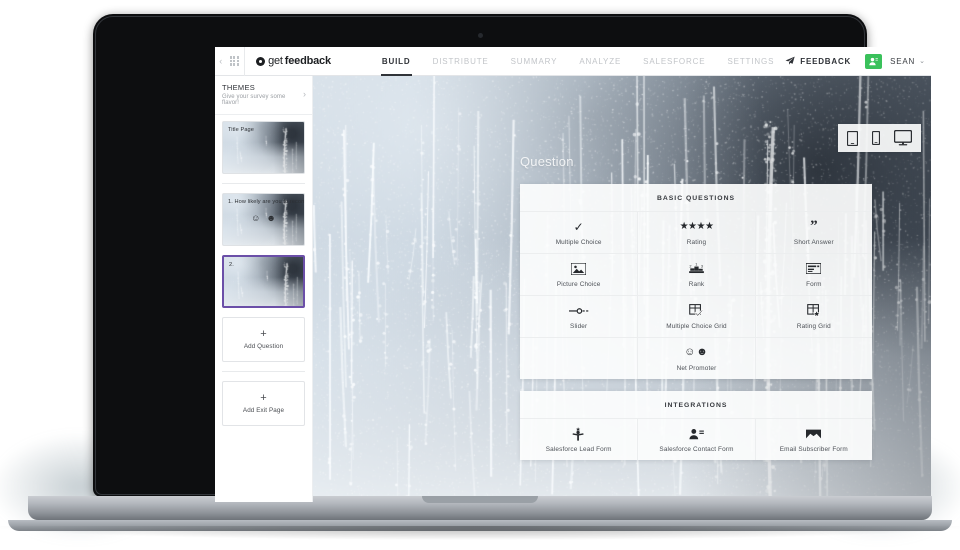 Image resolution: width=960 pixels, height=550 pixels. Describe the element at coordinates (690, 266) in the screenshot. I see `svg-text: 2` at that location.